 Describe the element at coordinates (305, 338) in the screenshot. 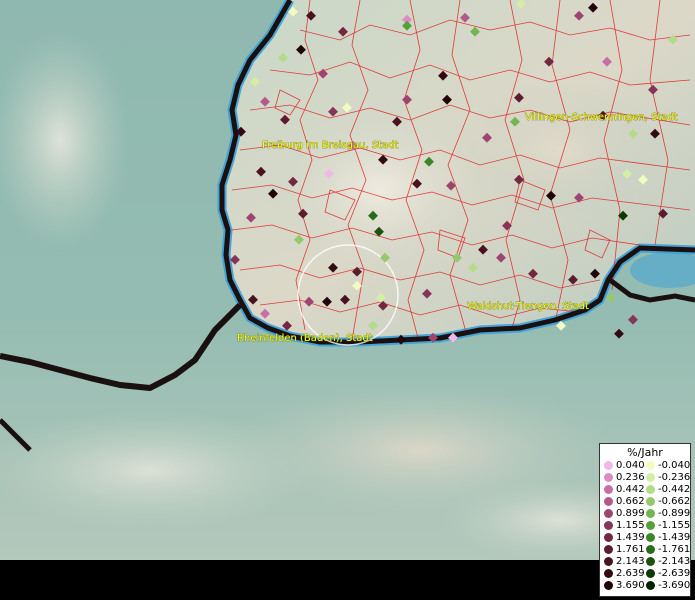

I see `city-label-rheinfelden: Rheinfelden (Baden), Stadt` at that location.